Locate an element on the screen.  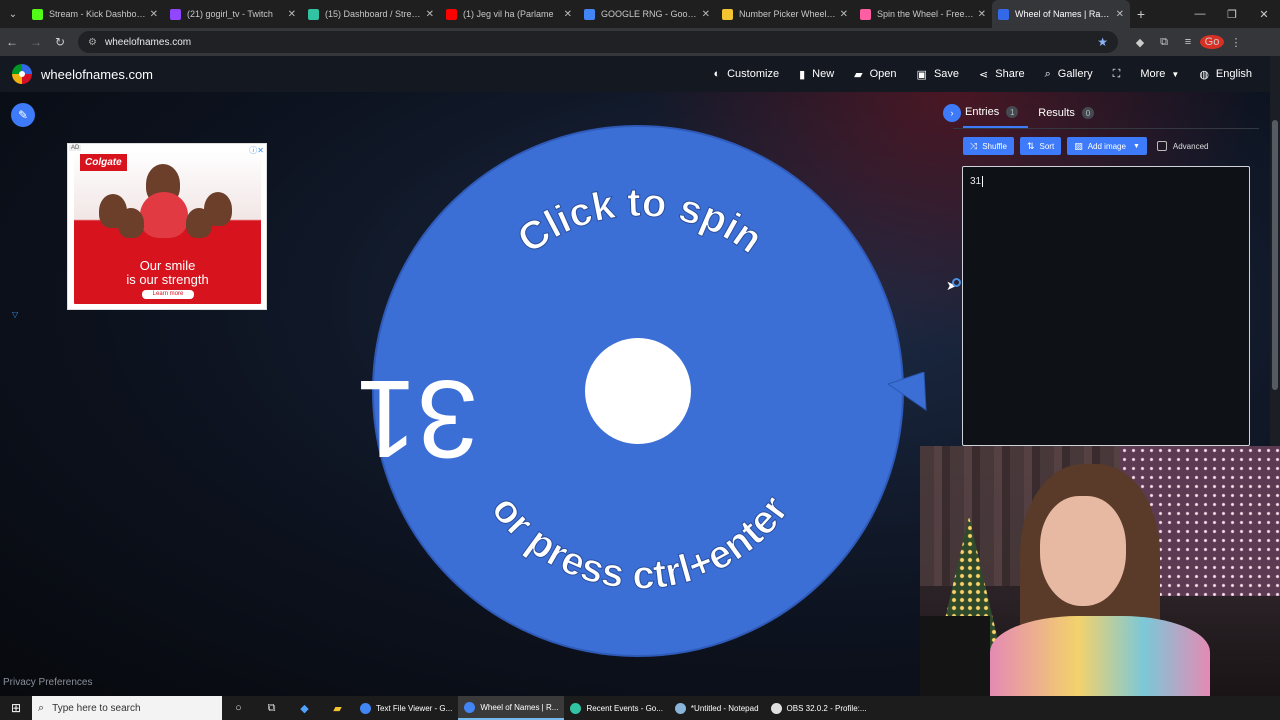
tab-search-icon: ⌄ is located at coordinates (13, 14).